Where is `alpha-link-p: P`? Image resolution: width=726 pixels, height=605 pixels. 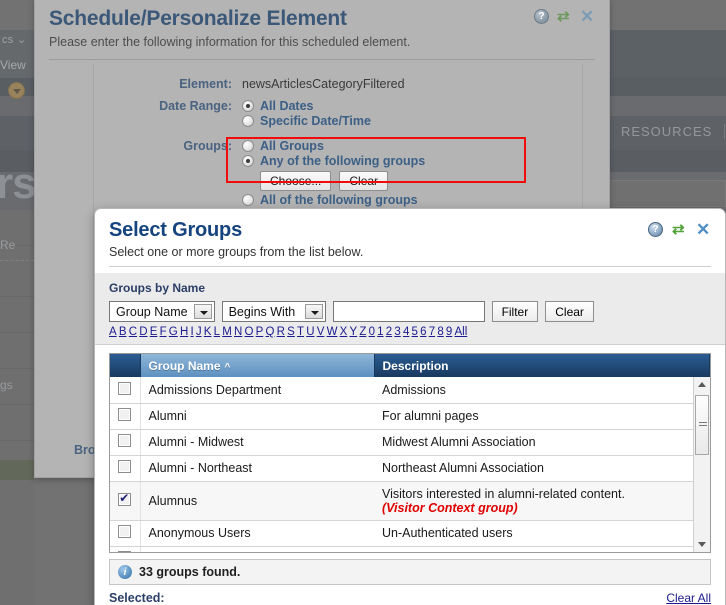
alpha-link-p: P is located at coordinates (260, 332).